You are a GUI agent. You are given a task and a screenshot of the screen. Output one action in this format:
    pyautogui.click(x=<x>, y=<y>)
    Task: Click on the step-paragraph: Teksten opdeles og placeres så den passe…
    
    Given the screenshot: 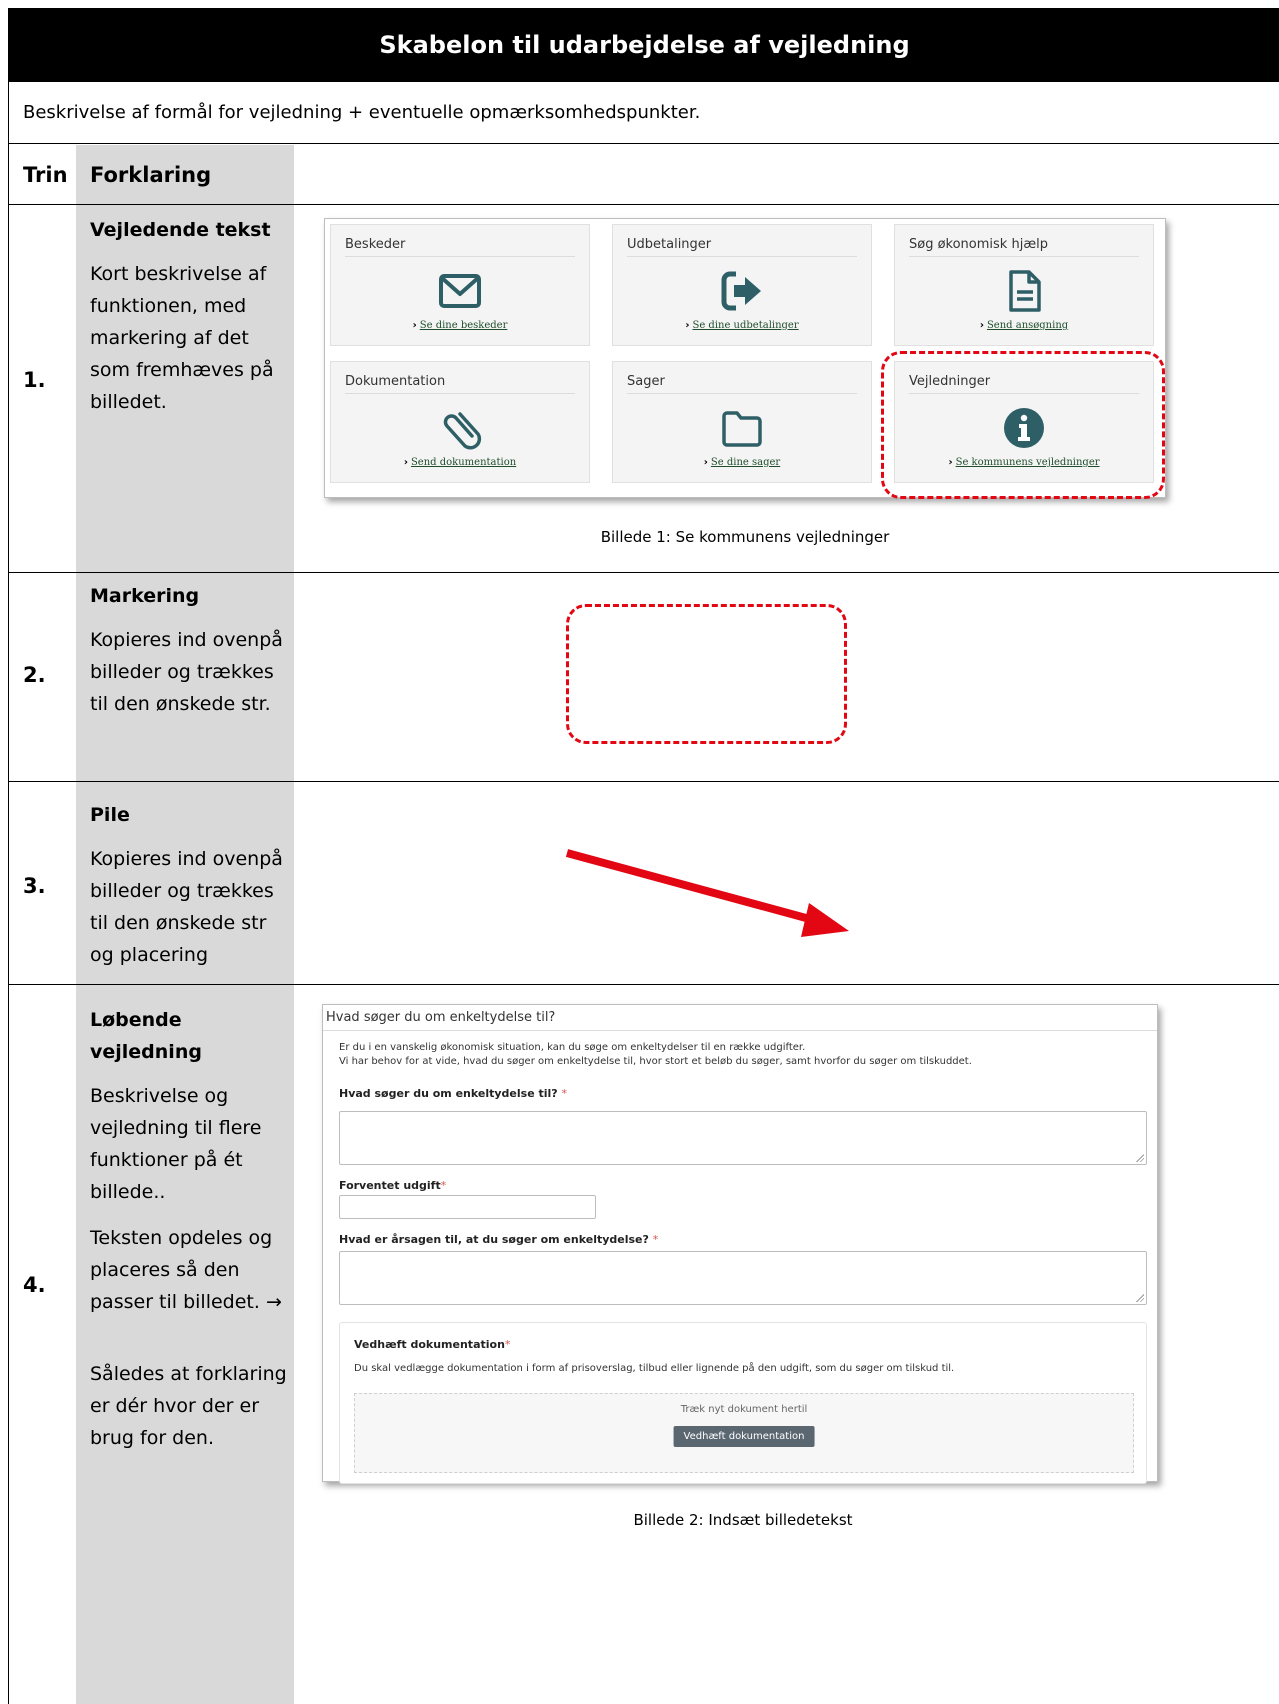 What is the action you would take?
    pyautogui.click(x=186, y=1270)
    